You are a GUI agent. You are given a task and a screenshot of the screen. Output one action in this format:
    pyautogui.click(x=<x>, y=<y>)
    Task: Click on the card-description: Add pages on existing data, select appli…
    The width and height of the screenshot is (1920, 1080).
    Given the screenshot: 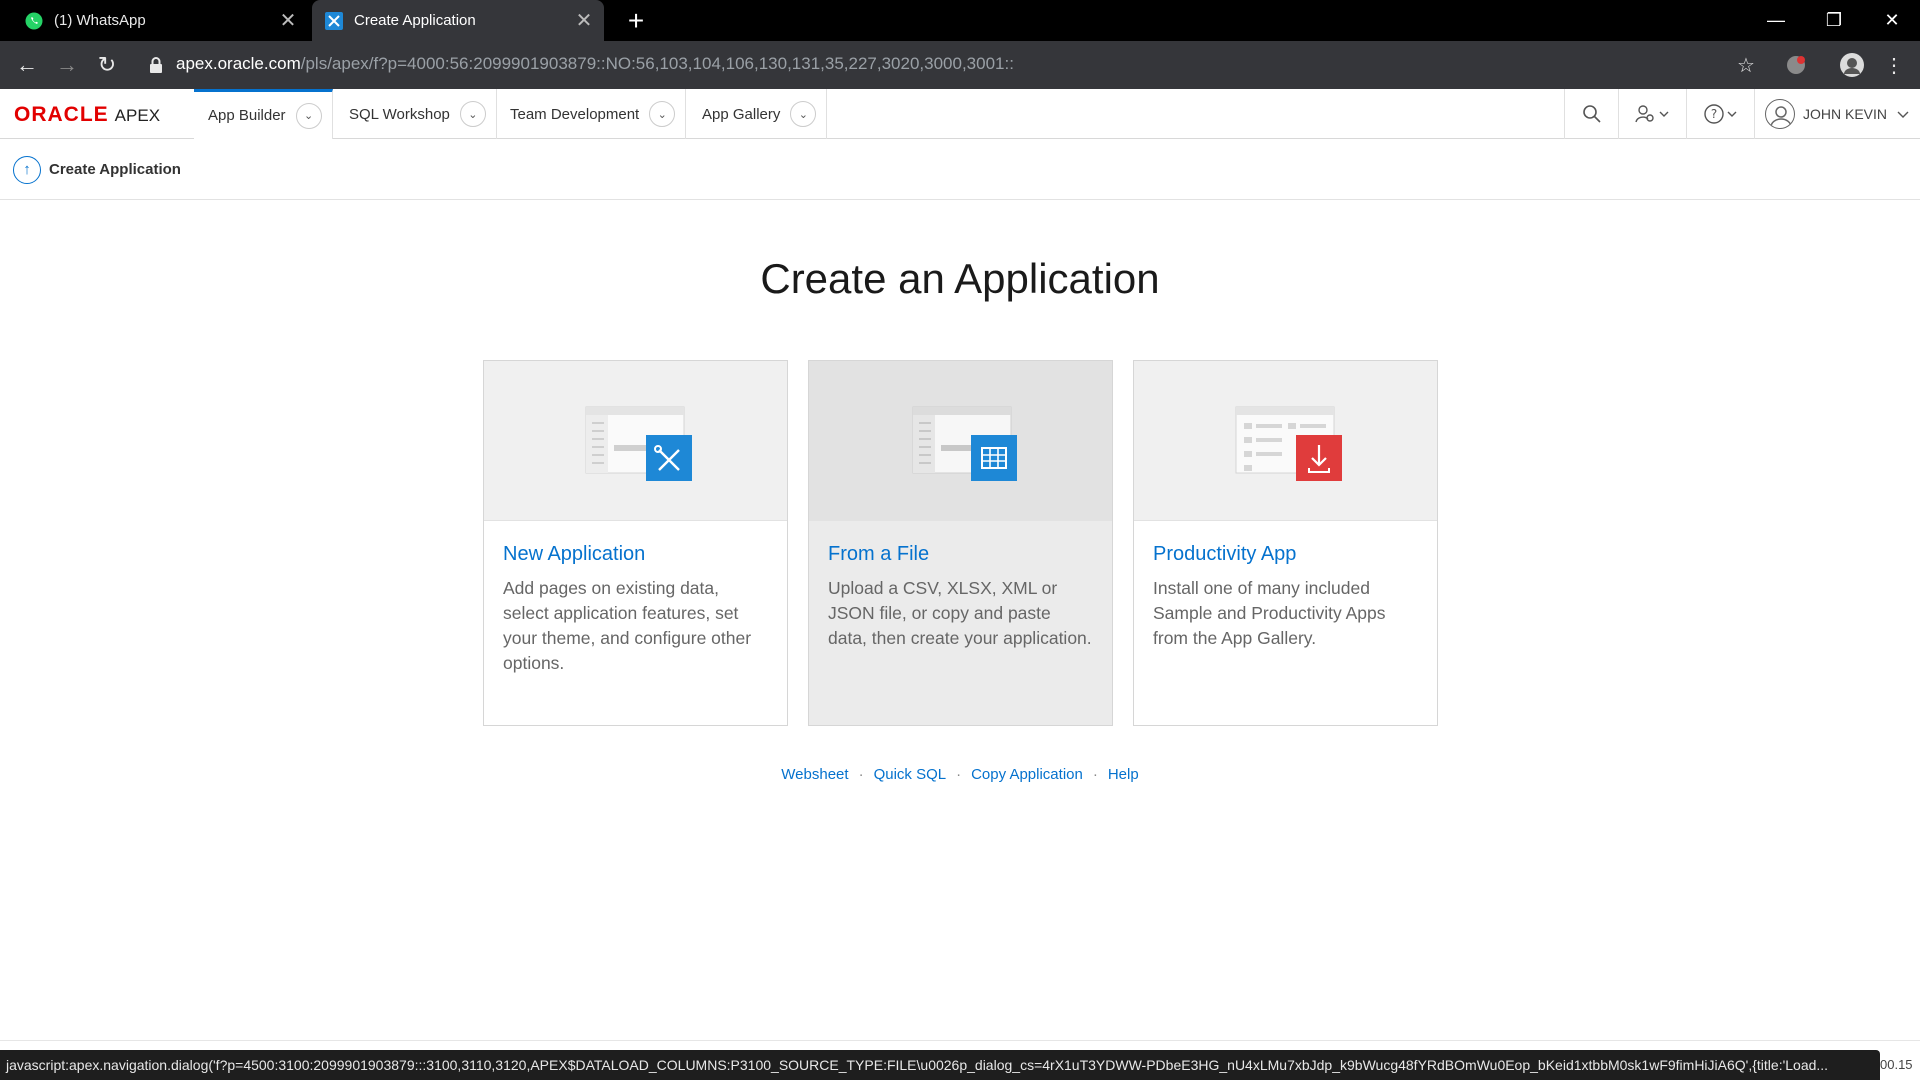 What is the action you would take?
    pyautogui.click(x=627, y=625)
    